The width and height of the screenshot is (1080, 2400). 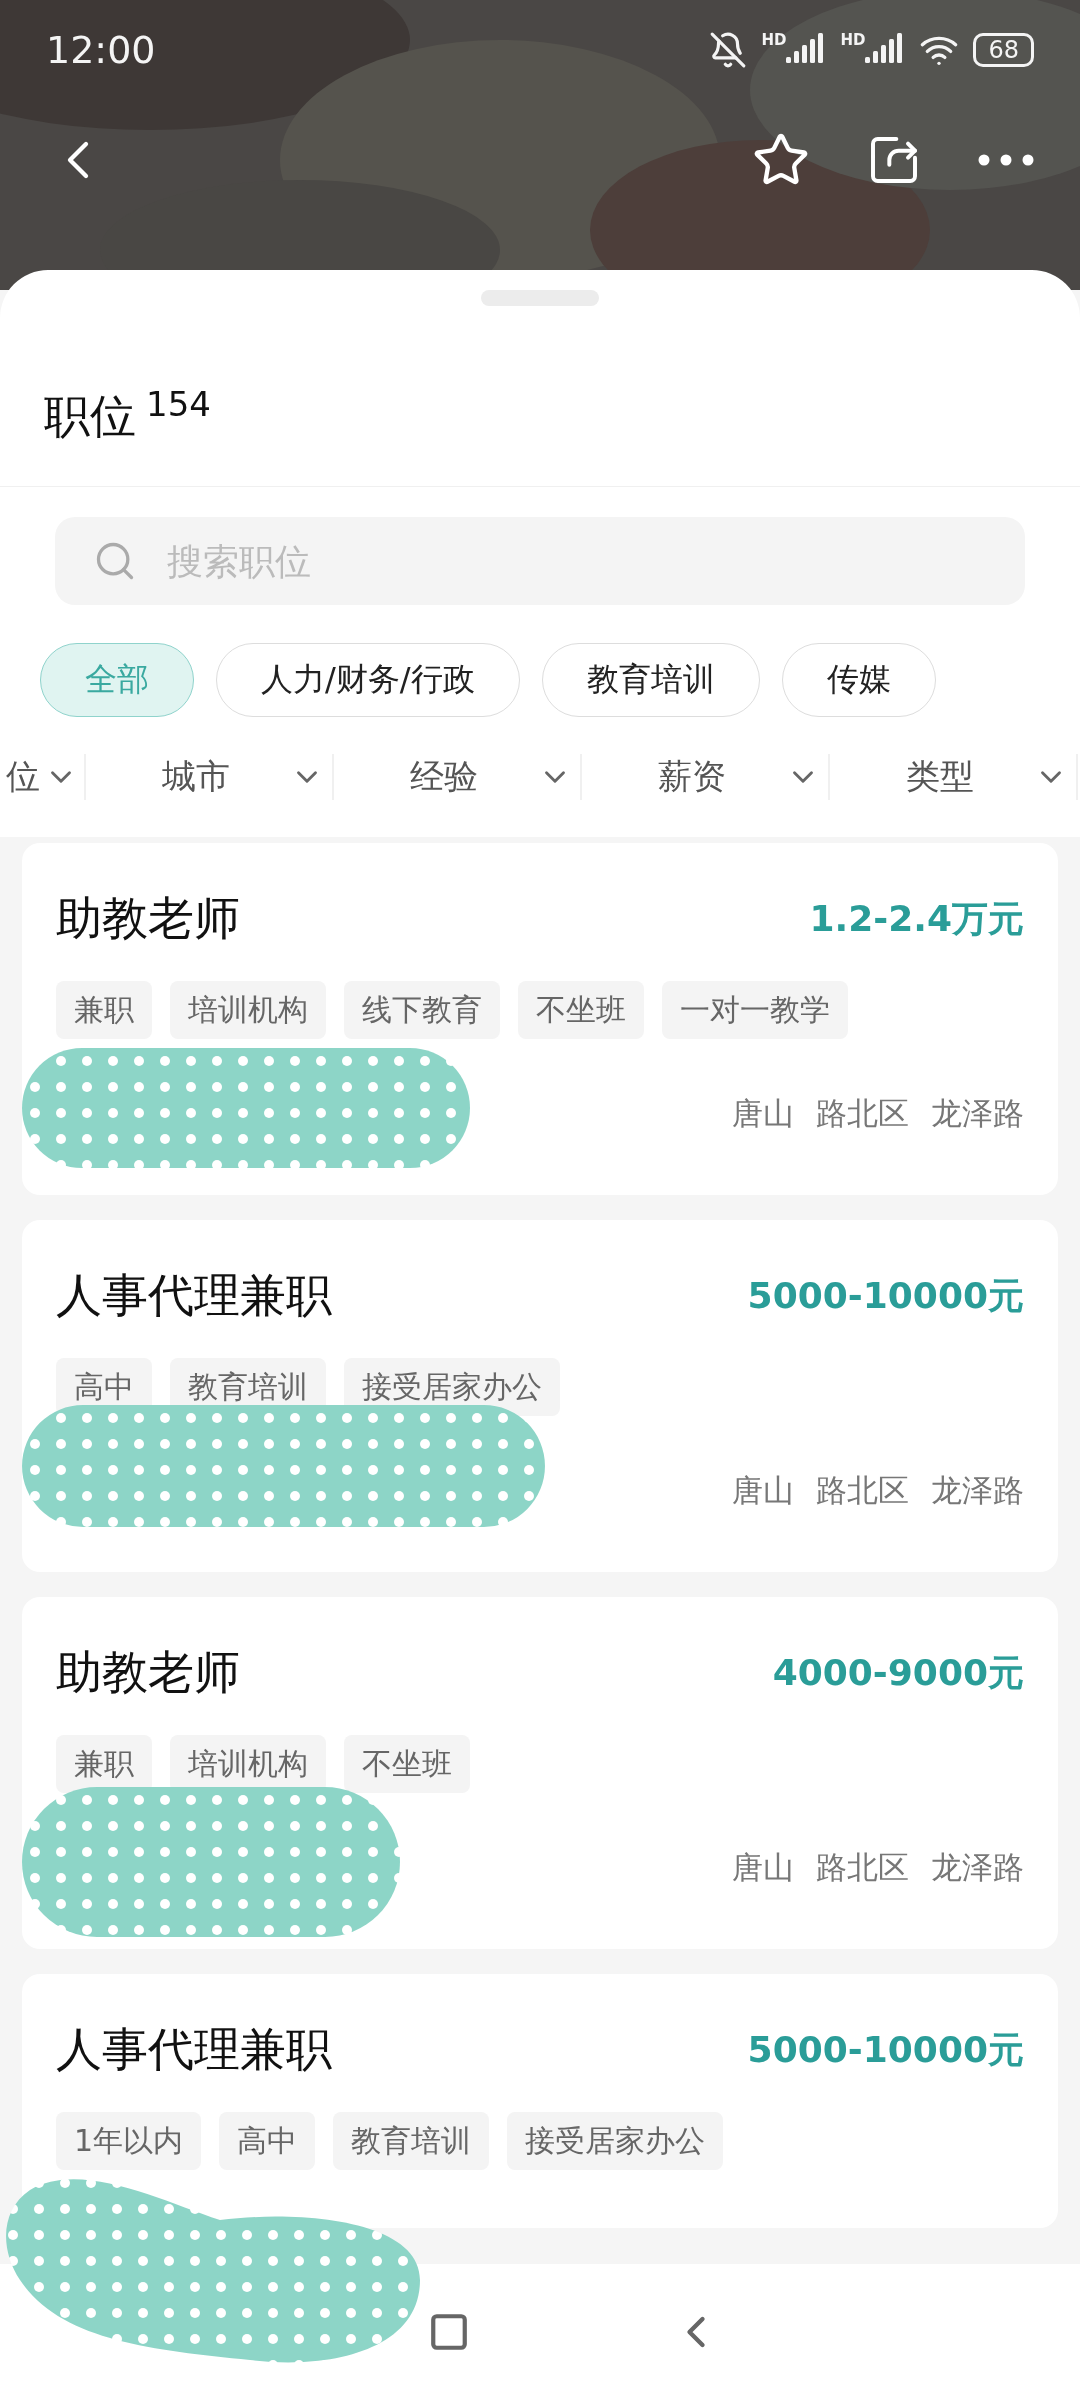 What do you see at coordinates (104, 1010) in the screenshot?
I see `job-tag: 兼职` at bounding box center [104, 1010].